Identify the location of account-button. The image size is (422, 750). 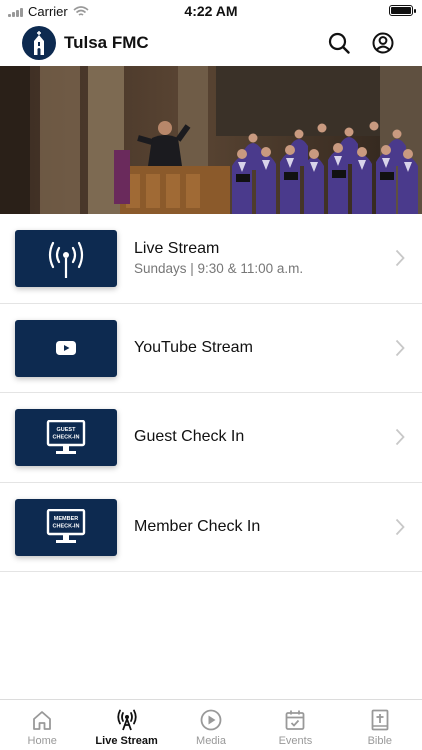
(383, 43).